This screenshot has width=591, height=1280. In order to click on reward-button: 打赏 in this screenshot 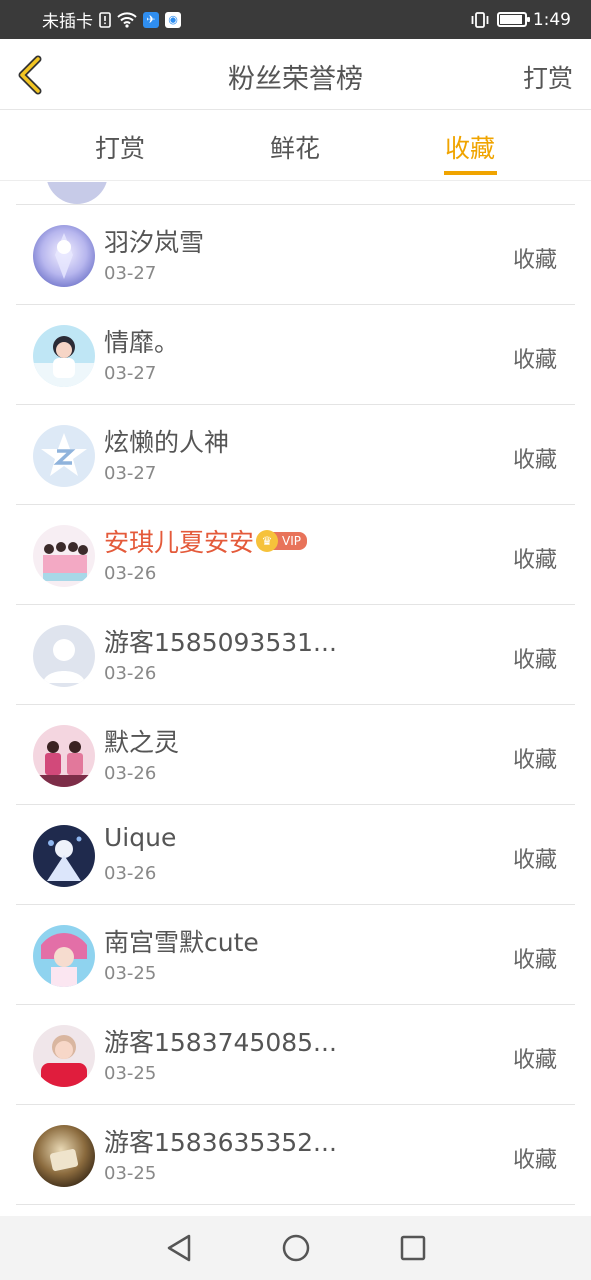, I will do `click(548, 77)`.